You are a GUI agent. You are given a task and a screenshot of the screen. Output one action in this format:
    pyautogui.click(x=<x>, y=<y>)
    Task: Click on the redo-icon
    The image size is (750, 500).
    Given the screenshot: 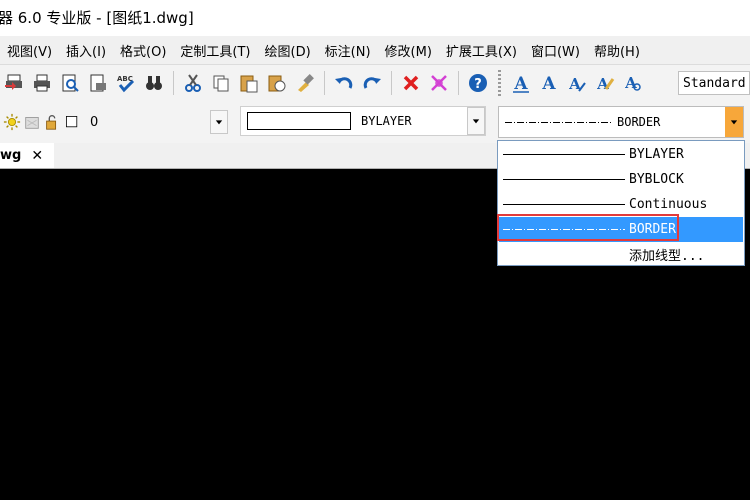 What is the action you would take?
    pyautogui.click(x=372, y=83)
    